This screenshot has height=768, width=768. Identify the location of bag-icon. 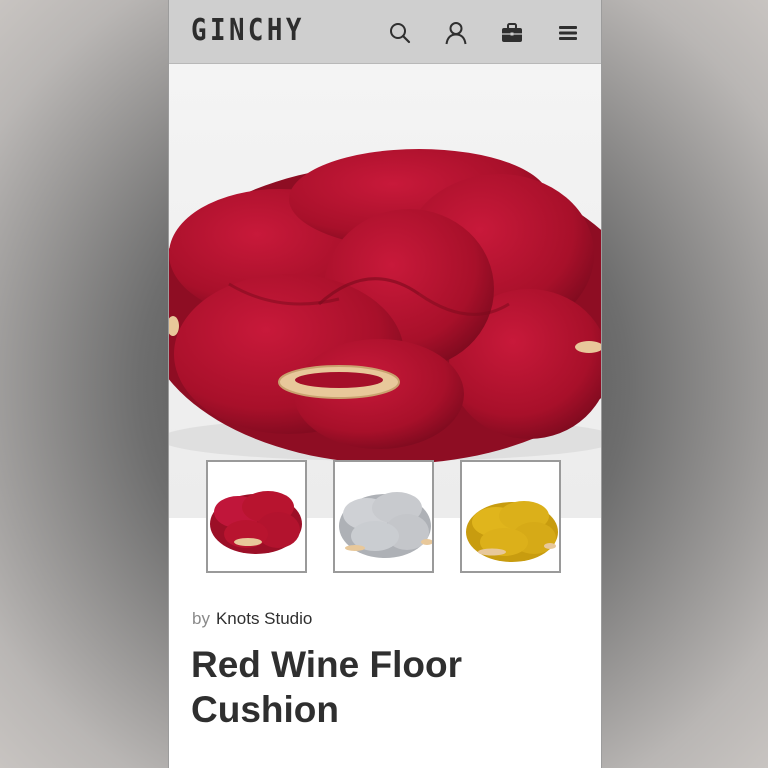
(512, 33).